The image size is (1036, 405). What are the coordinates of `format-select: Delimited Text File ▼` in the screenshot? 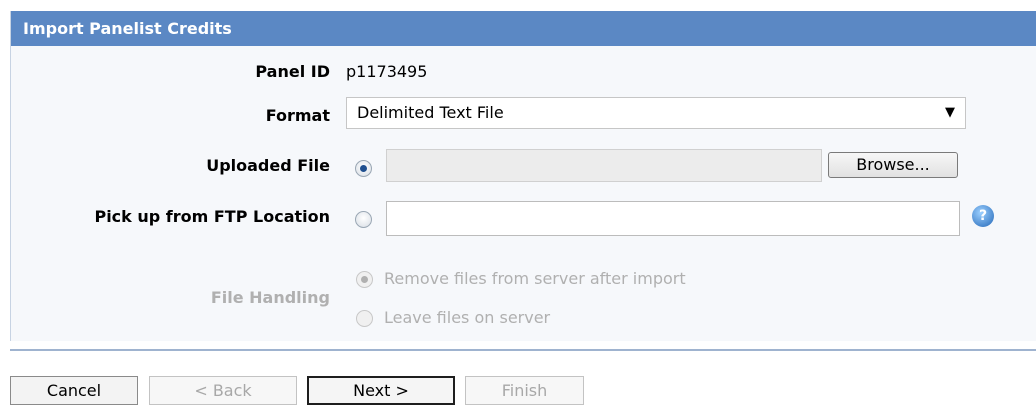 It's located at (656, 113).